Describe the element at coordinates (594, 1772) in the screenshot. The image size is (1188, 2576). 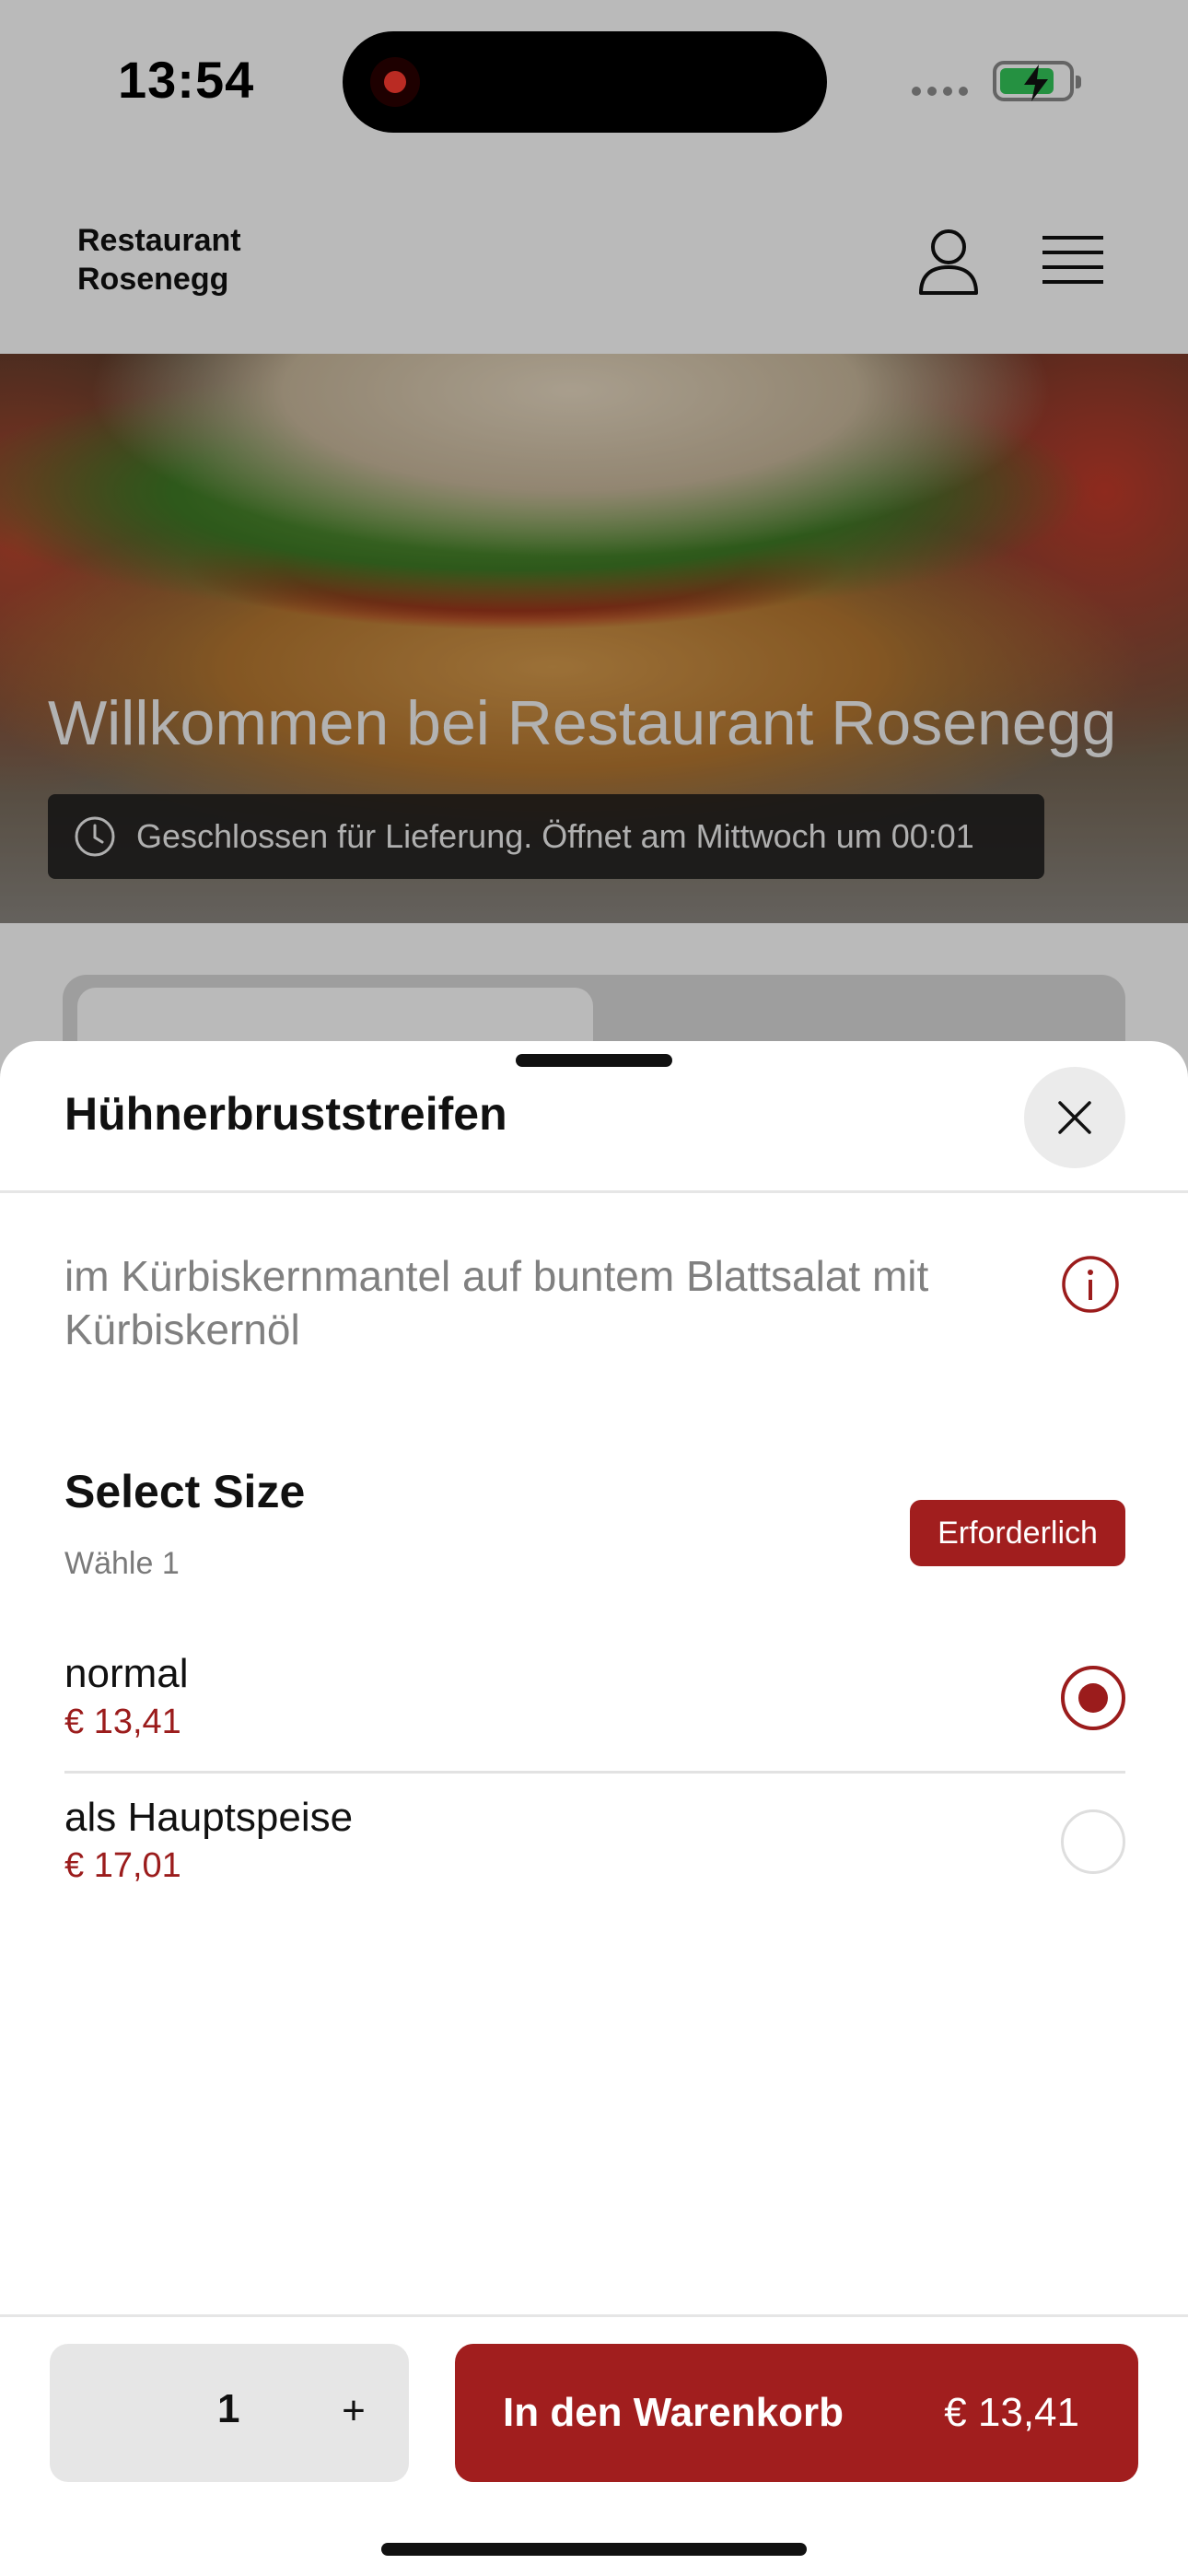
I see `option-divider` at that location.